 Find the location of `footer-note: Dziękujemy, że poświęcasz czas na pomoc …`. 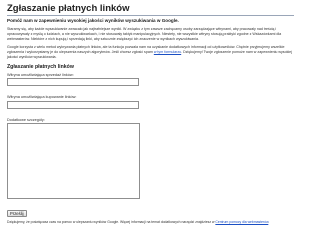

footer-note: Dziękujemy, że poświęcasz czas na pomoc … is located at coordinates (150, 222).